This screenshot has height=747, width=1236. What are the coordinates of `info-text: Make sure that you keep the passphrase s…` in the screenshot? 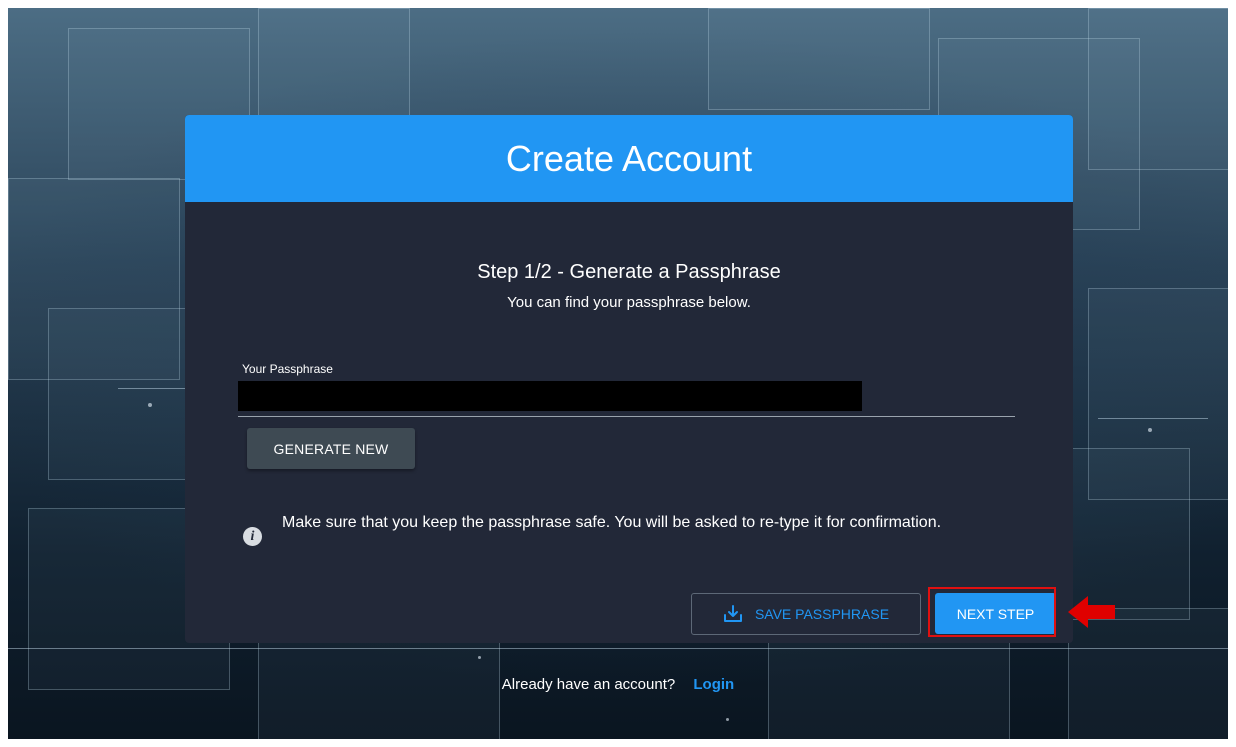 It's located at (612, 522).